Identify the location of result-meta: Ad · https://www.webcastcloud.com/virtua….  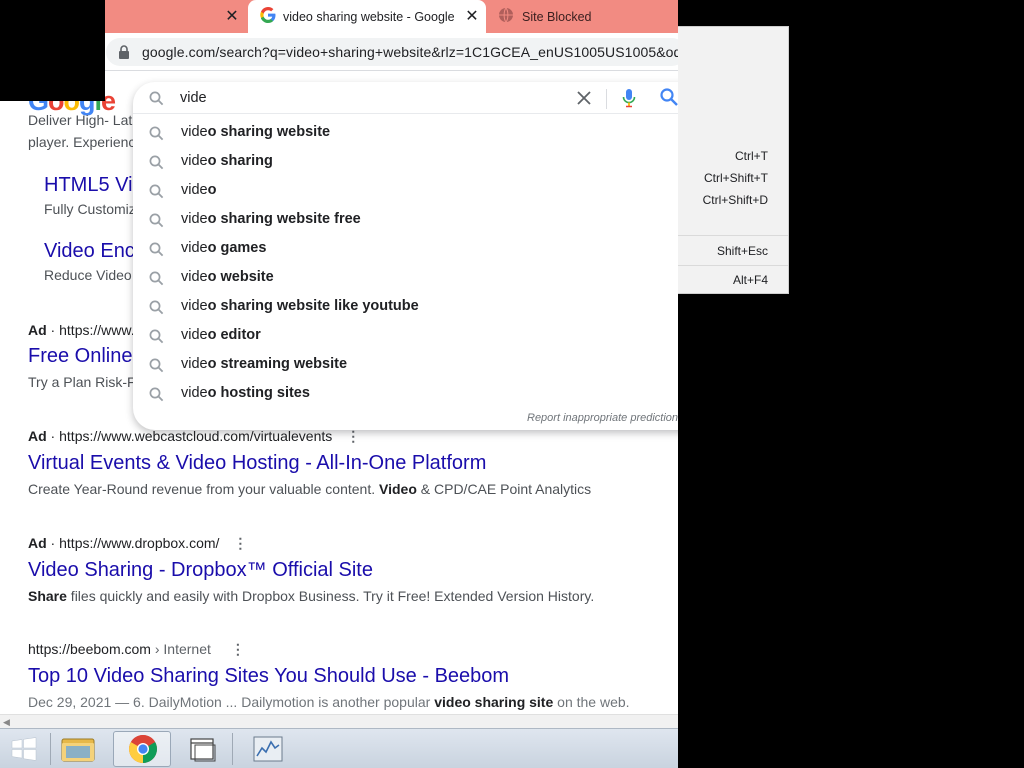
(194, 436).